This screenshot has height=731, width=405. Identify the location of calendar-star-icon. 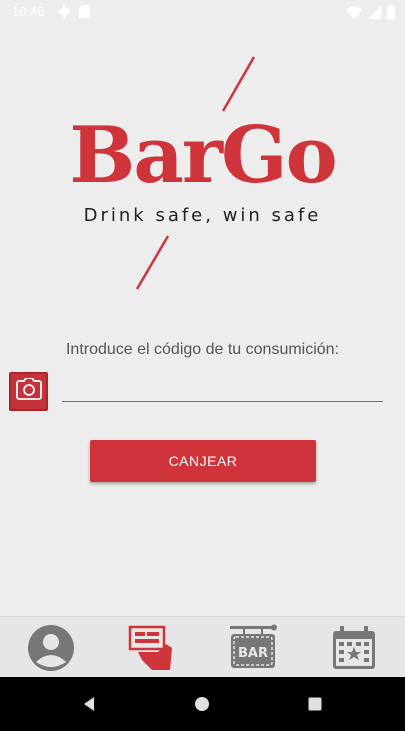
(354, 650).